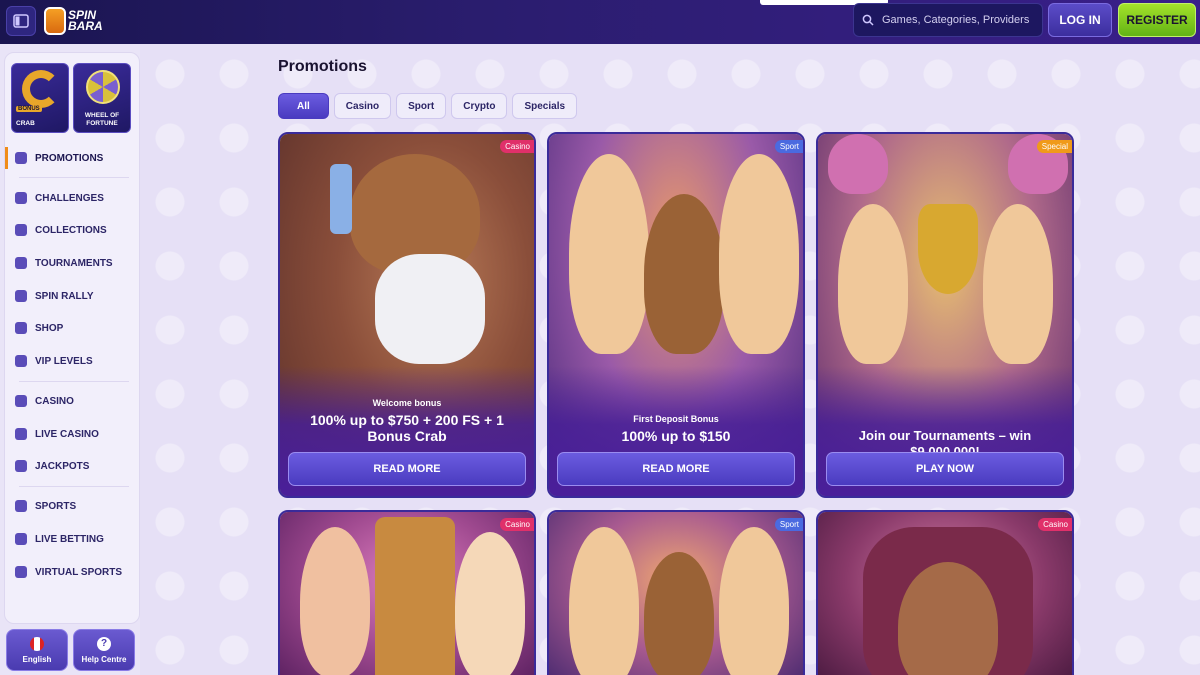 The height and width of the screenshot is (675, 1200). Describe the element at coordinates (102, 119) in the screenshot. I see `tile-label: WHEEL OF FORTUNE` at that location.